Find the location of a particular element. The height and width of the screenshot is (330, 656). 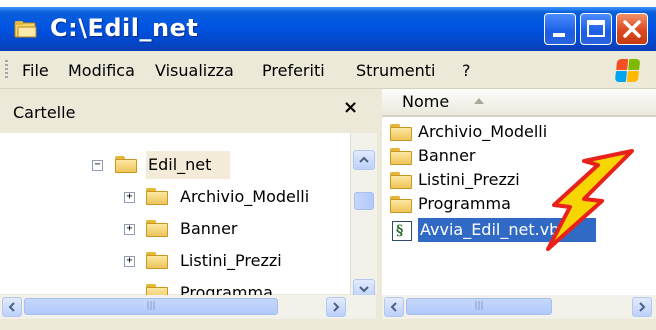

folders-pane-title: Cartelle is located at coordinates (44, 112).